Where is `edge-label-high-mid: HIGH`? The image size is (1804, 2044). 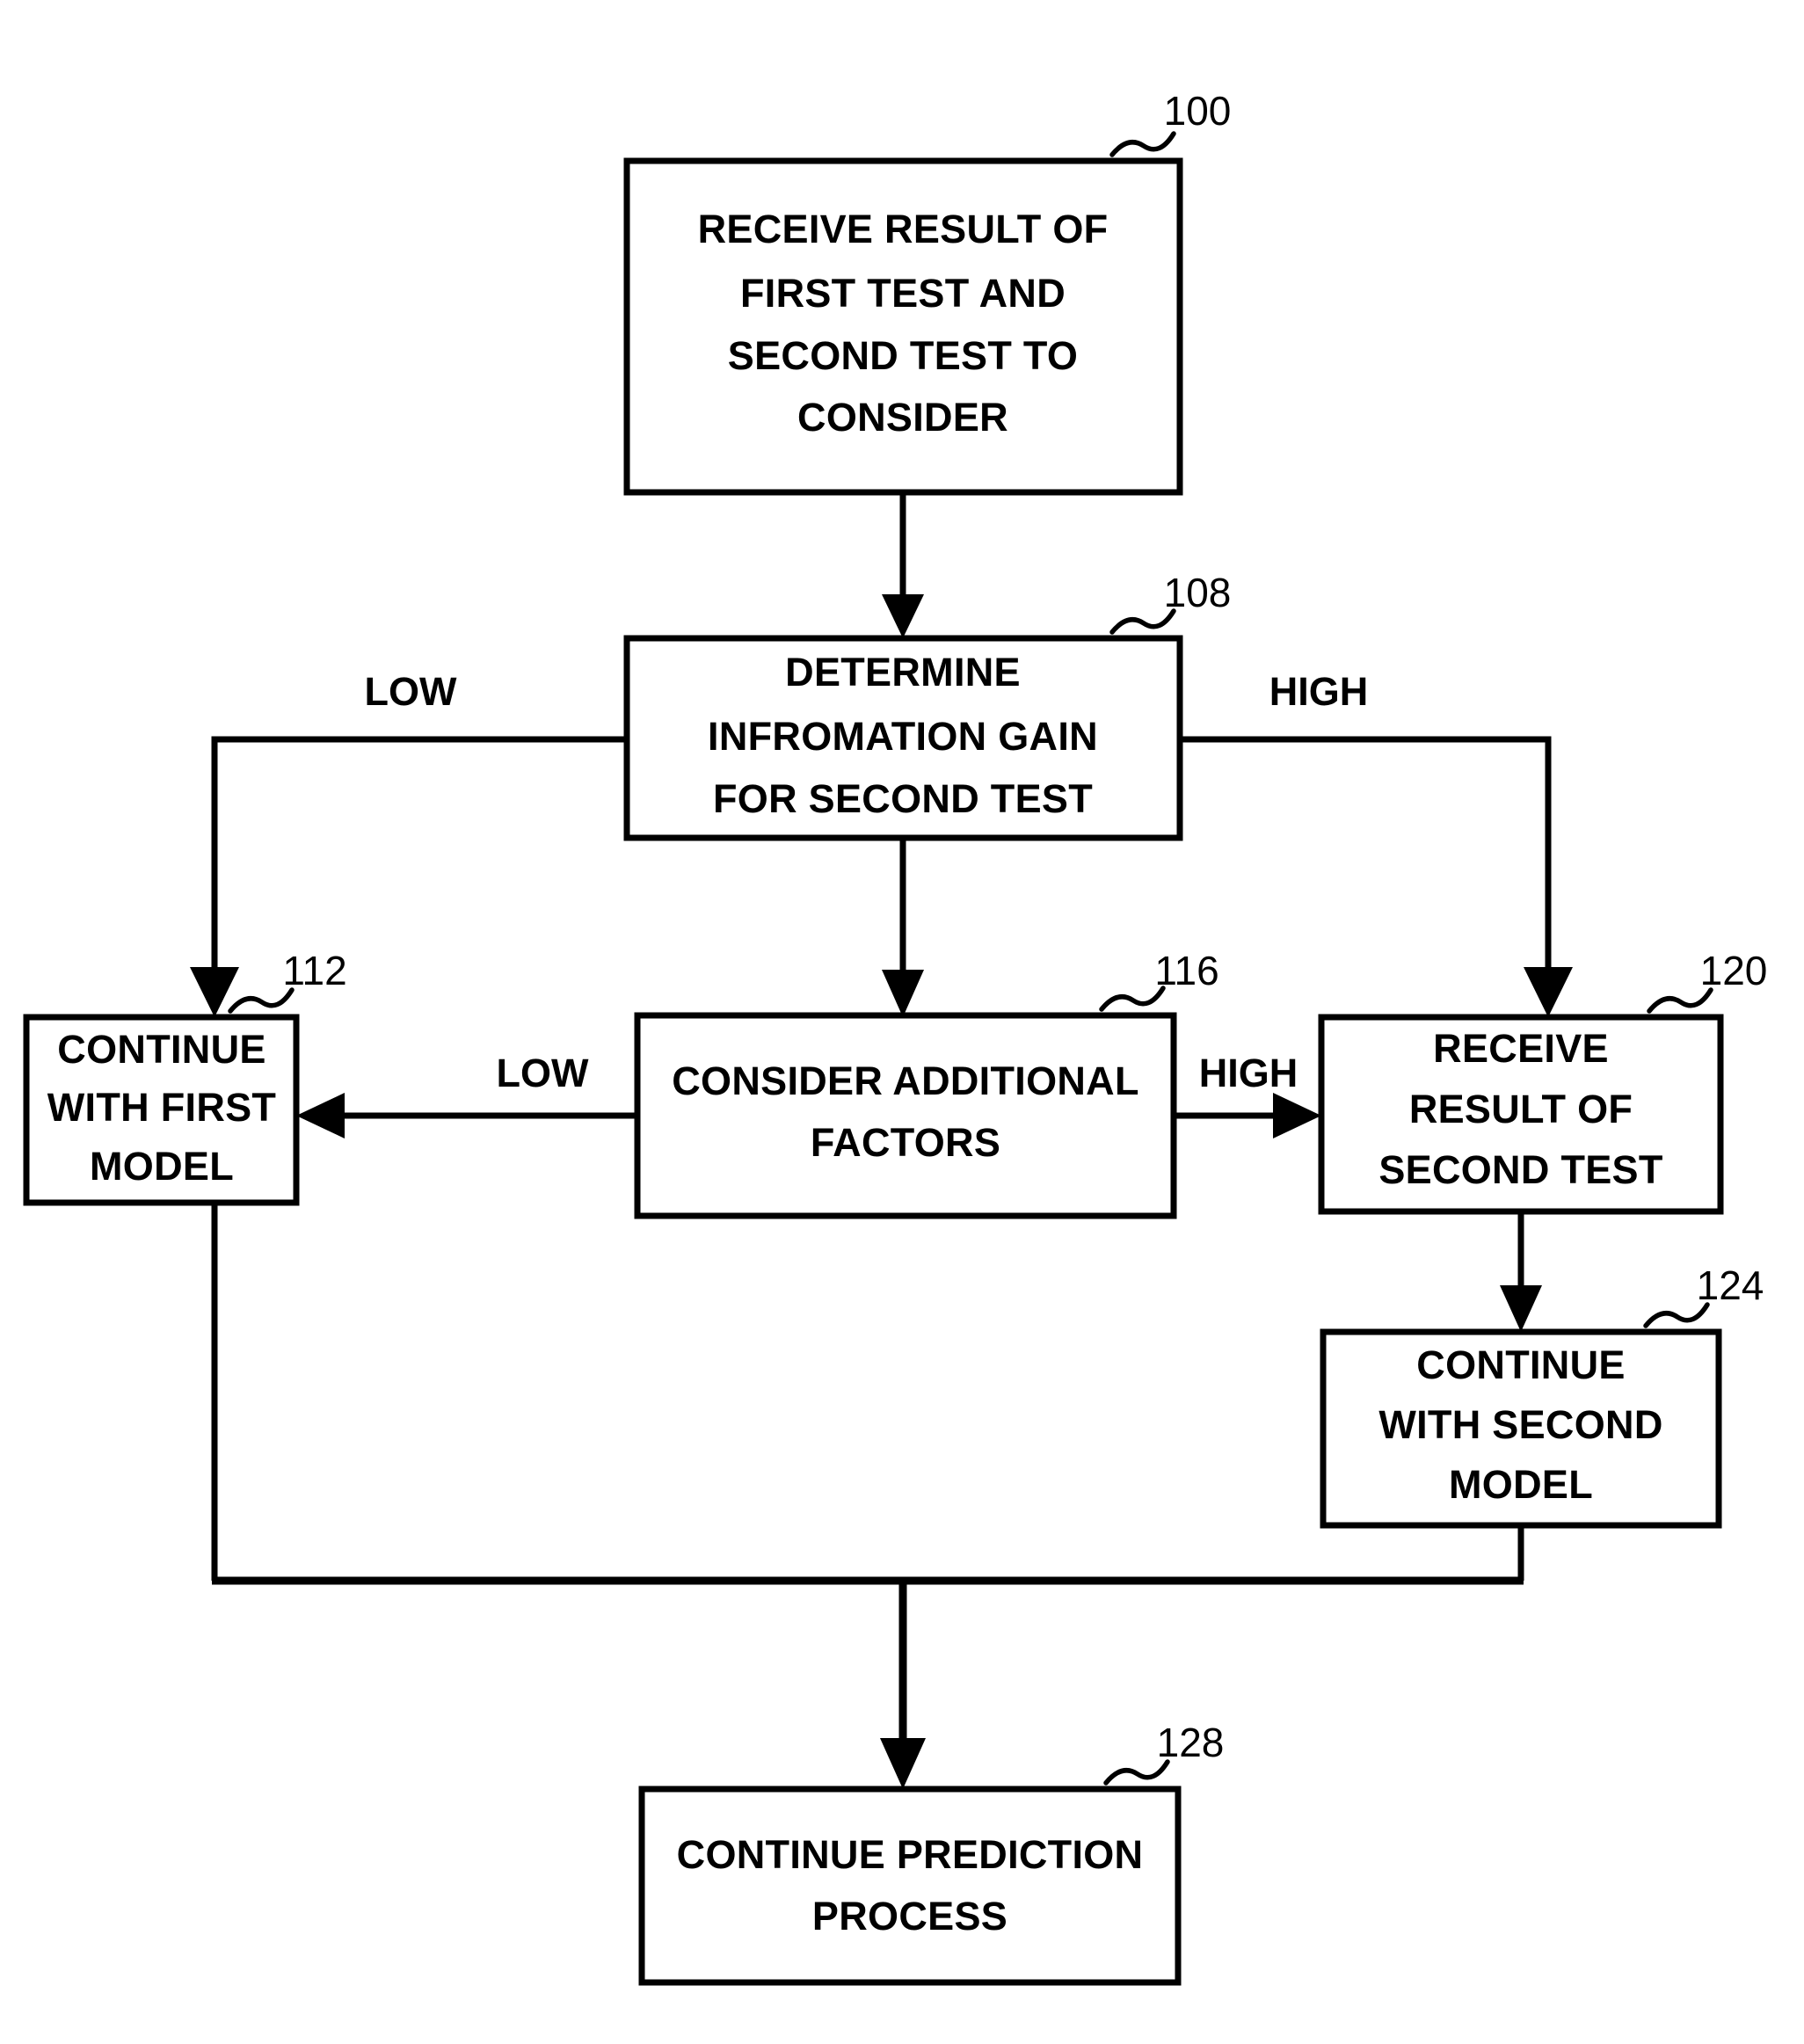 edge-label-high-mid: HIGH is located at coordinates (1248, 1073).